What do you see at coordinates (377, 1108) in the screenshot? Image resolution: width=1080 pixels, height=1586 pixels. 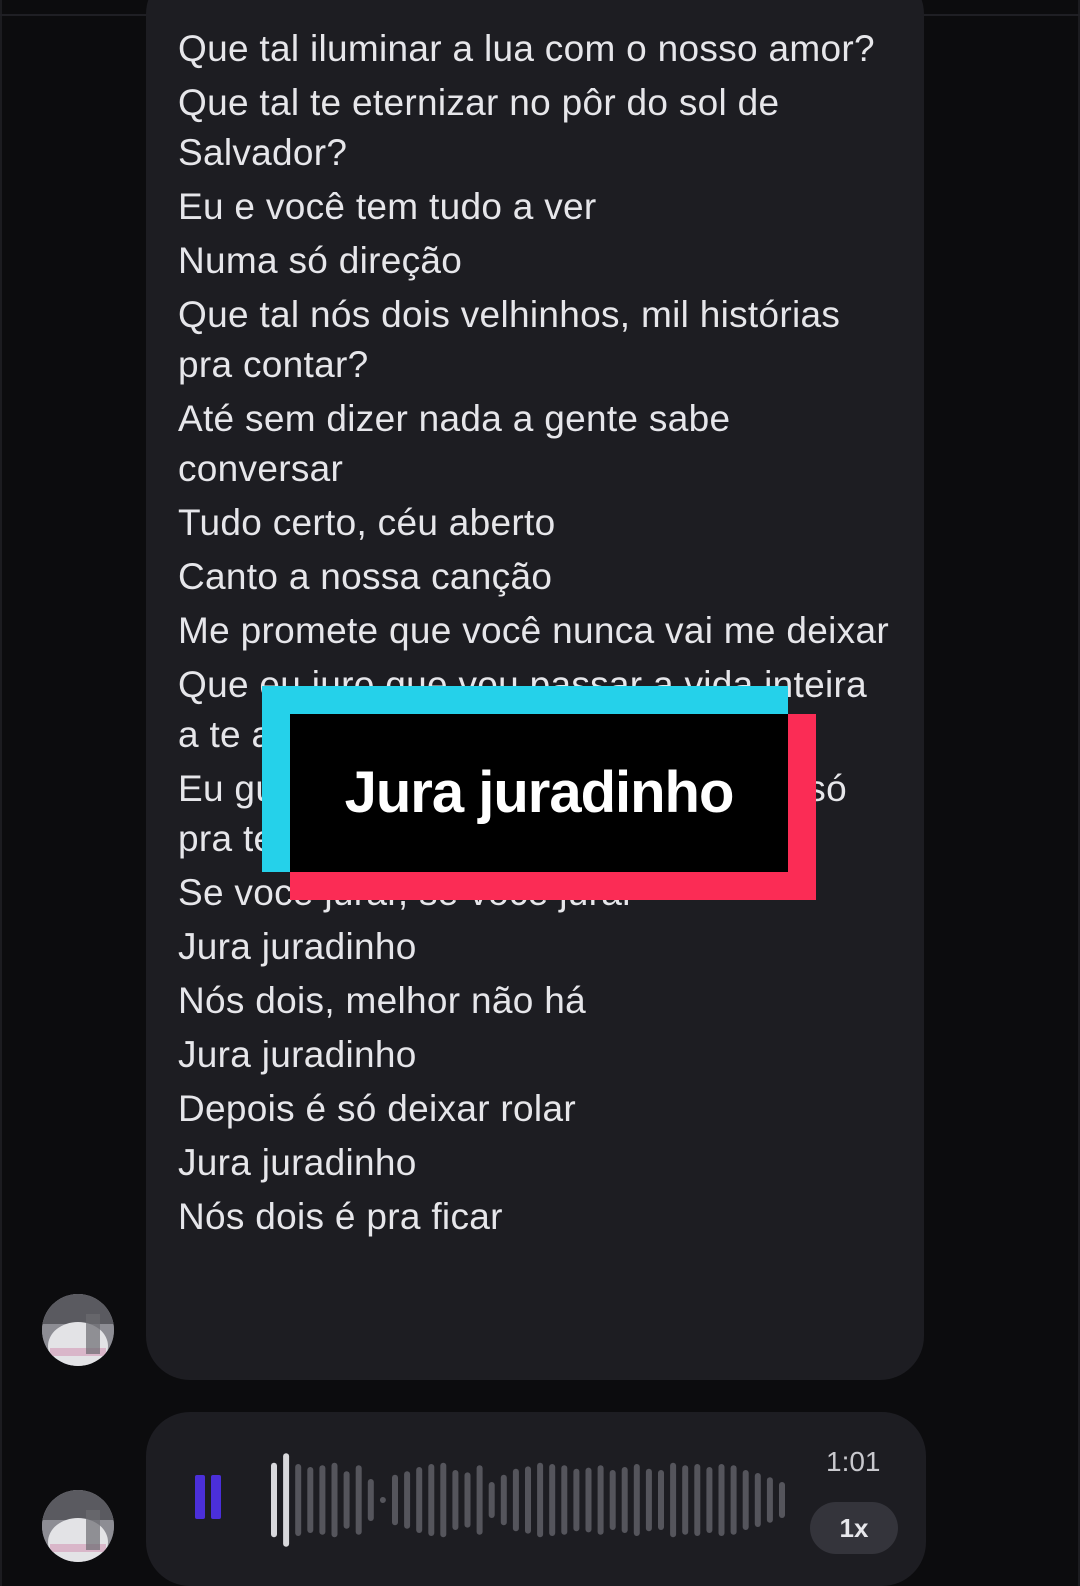 I see `lyric-line: Depois é só deixar rolar` at bounding box center [377, 1108].